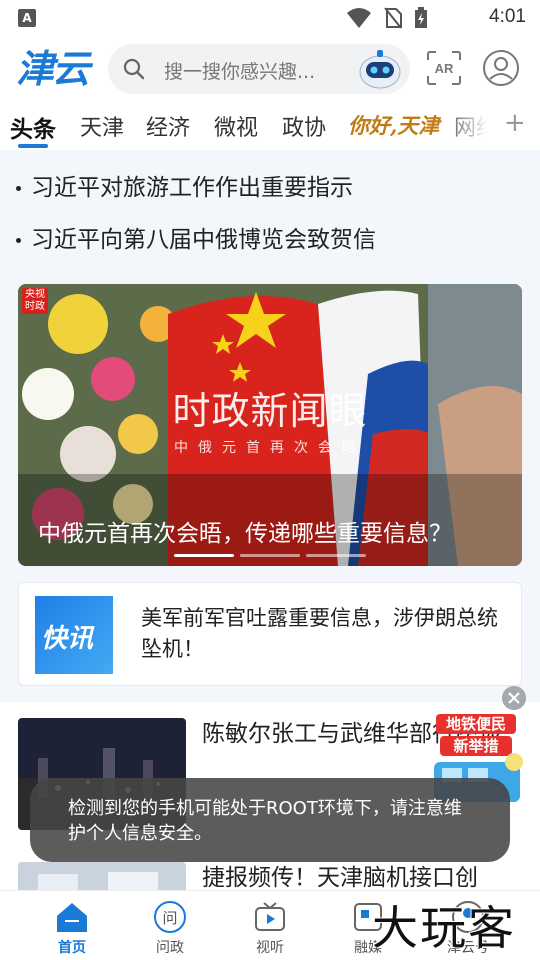  What do you see at coordinates (304, 126) in the screenshot?
I see `tab-cppcc: 政协` at bounding box center [304, 126].